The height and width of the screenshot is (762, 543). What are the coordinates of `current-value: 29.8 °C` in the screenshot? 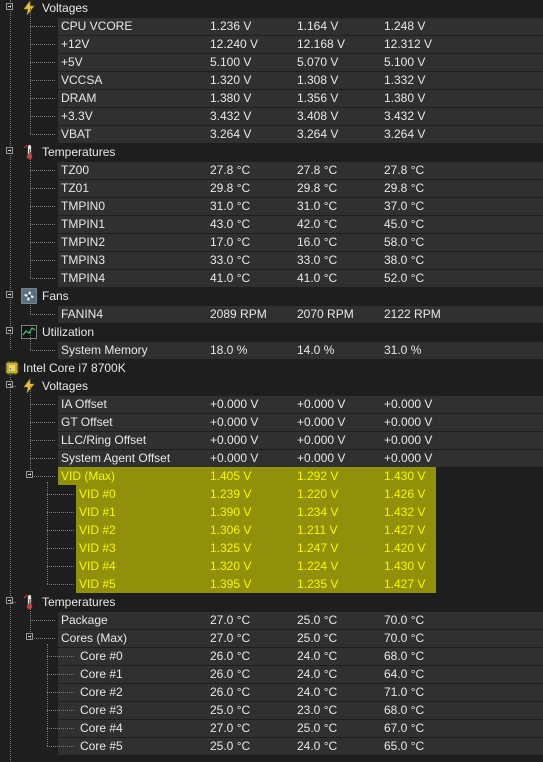 It's located at (230, 188).